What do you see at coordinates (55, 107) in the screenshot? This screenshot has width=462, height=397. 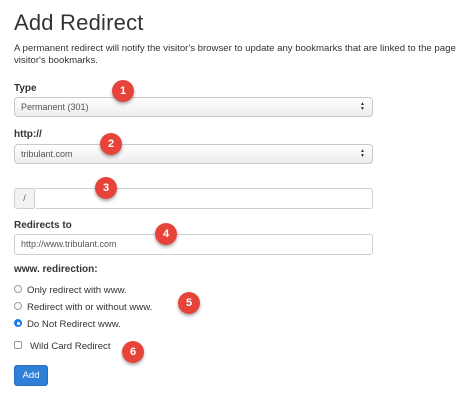 I see `type-select-value: Permanent (301)` at bounding box center [55, 107].